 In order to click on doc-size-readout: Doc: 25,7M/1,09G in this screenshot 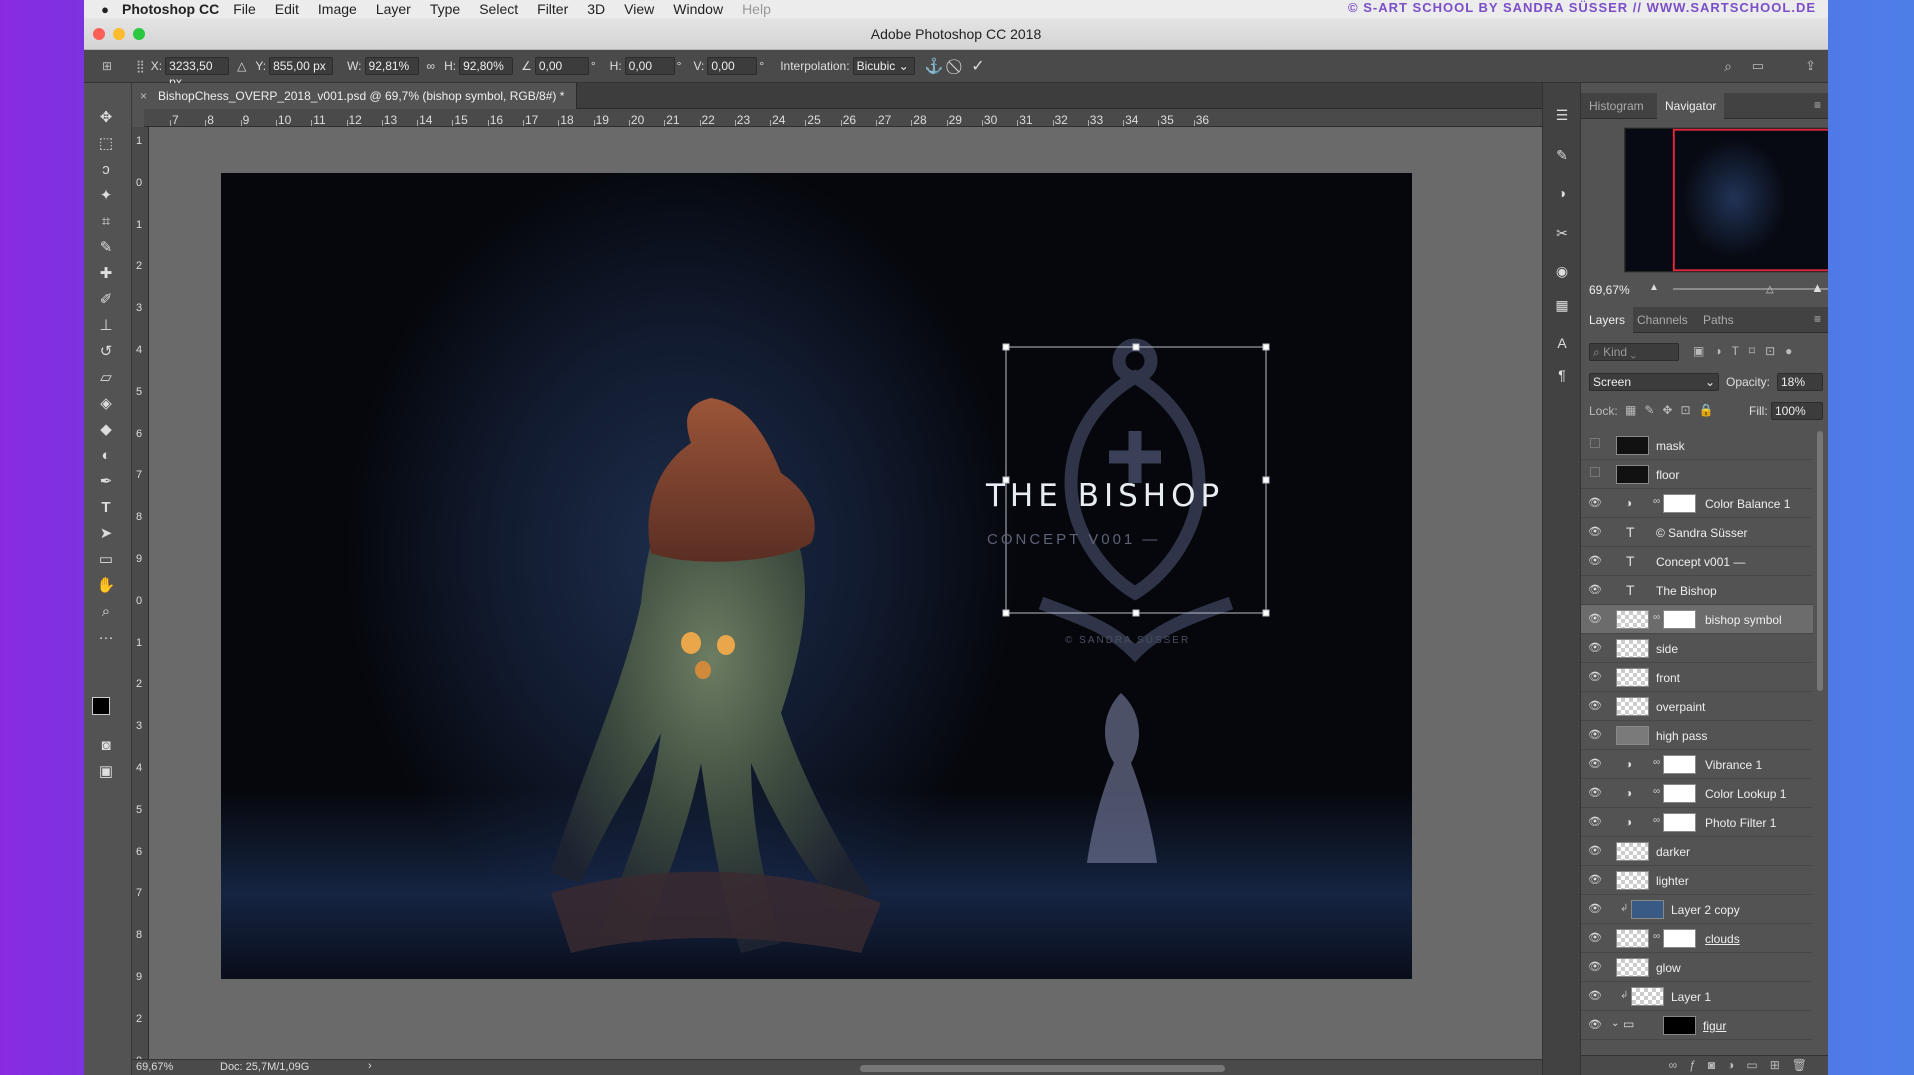, I will do `click(264, 1067)`.